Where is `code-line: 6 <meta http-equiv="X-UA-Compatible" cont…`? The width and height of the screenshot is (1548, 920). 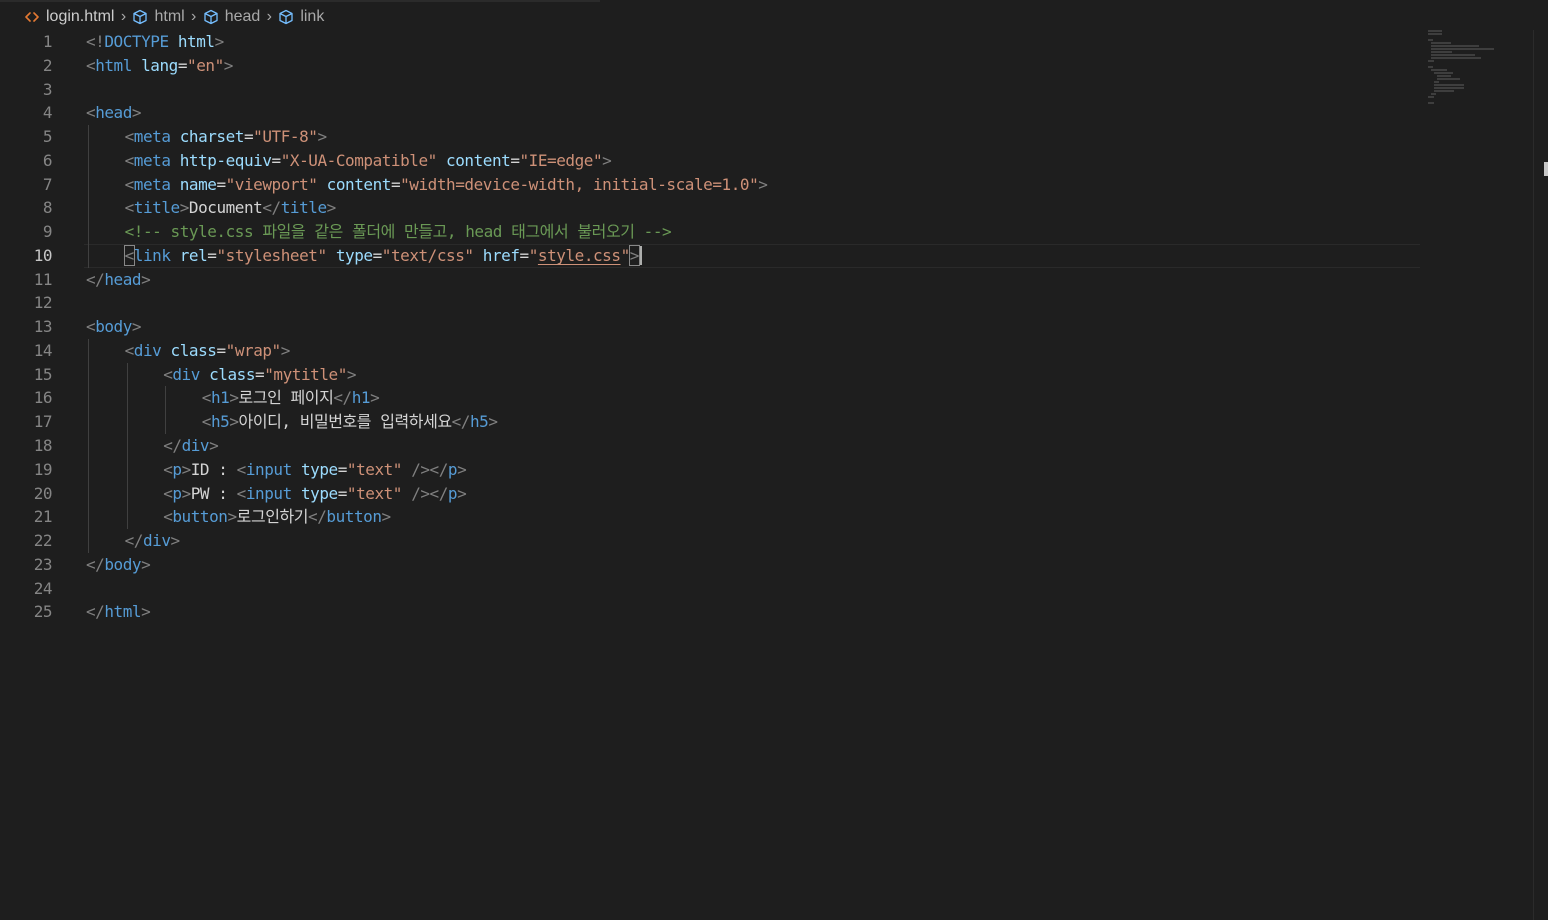
code-line: 6 <meta http-equiv="X-UA-Compatible" cont… is located at coordinates (710, 160).